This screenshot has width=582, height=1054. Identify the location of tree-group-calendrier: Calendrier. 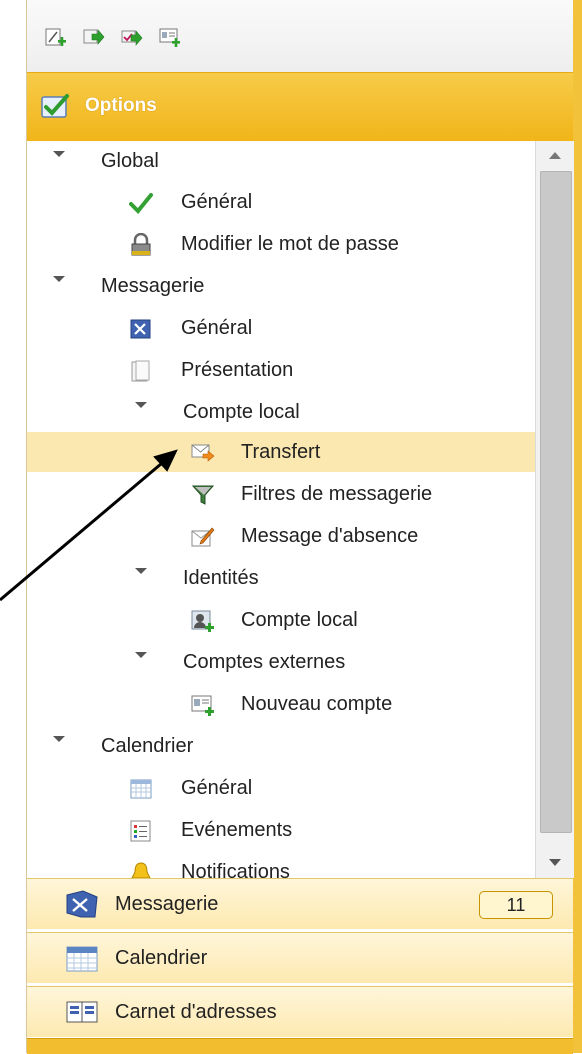
(281, 746).